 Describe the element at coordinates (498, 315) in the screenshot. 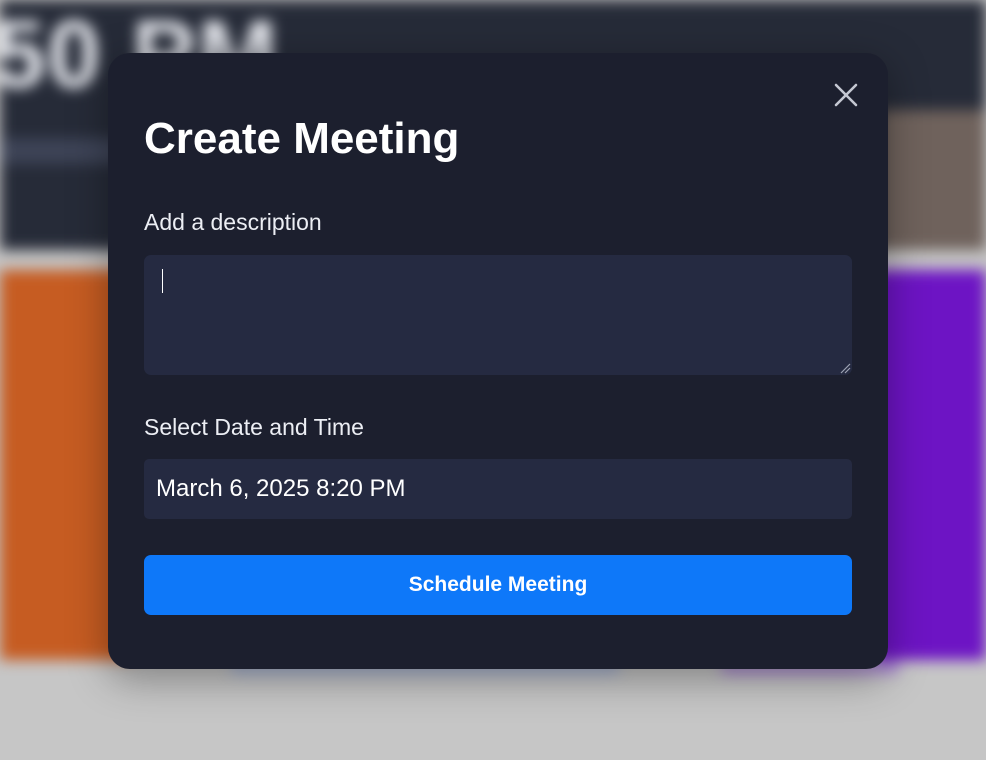

I see `description-textarea` at that location.